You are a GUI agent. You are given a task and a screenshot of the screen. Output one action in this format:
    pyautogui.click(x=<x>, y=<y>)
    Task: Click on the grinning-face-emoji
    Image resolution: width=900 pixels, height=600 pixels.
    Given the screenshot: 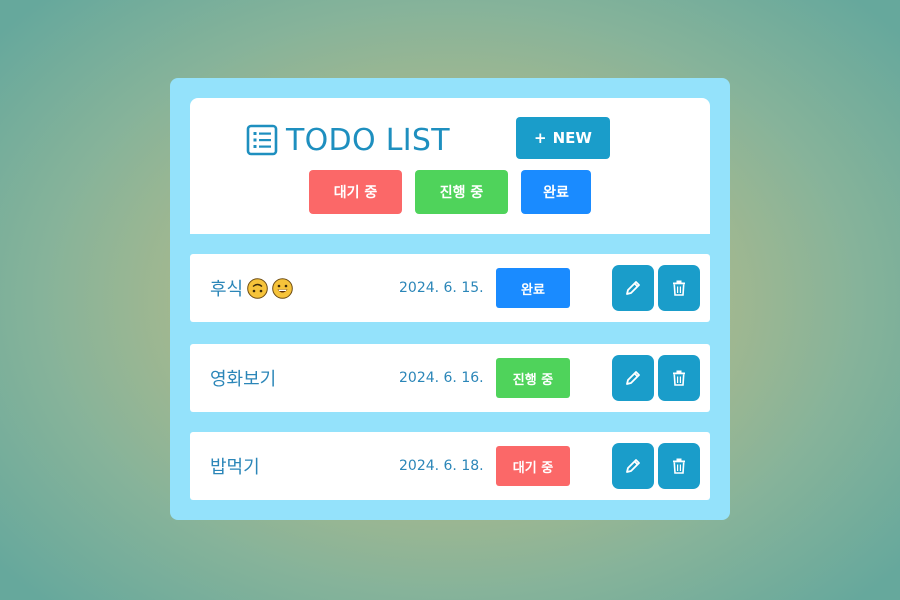 What is the action you would take?
    pyautogui.click(x=282, y=288)
    